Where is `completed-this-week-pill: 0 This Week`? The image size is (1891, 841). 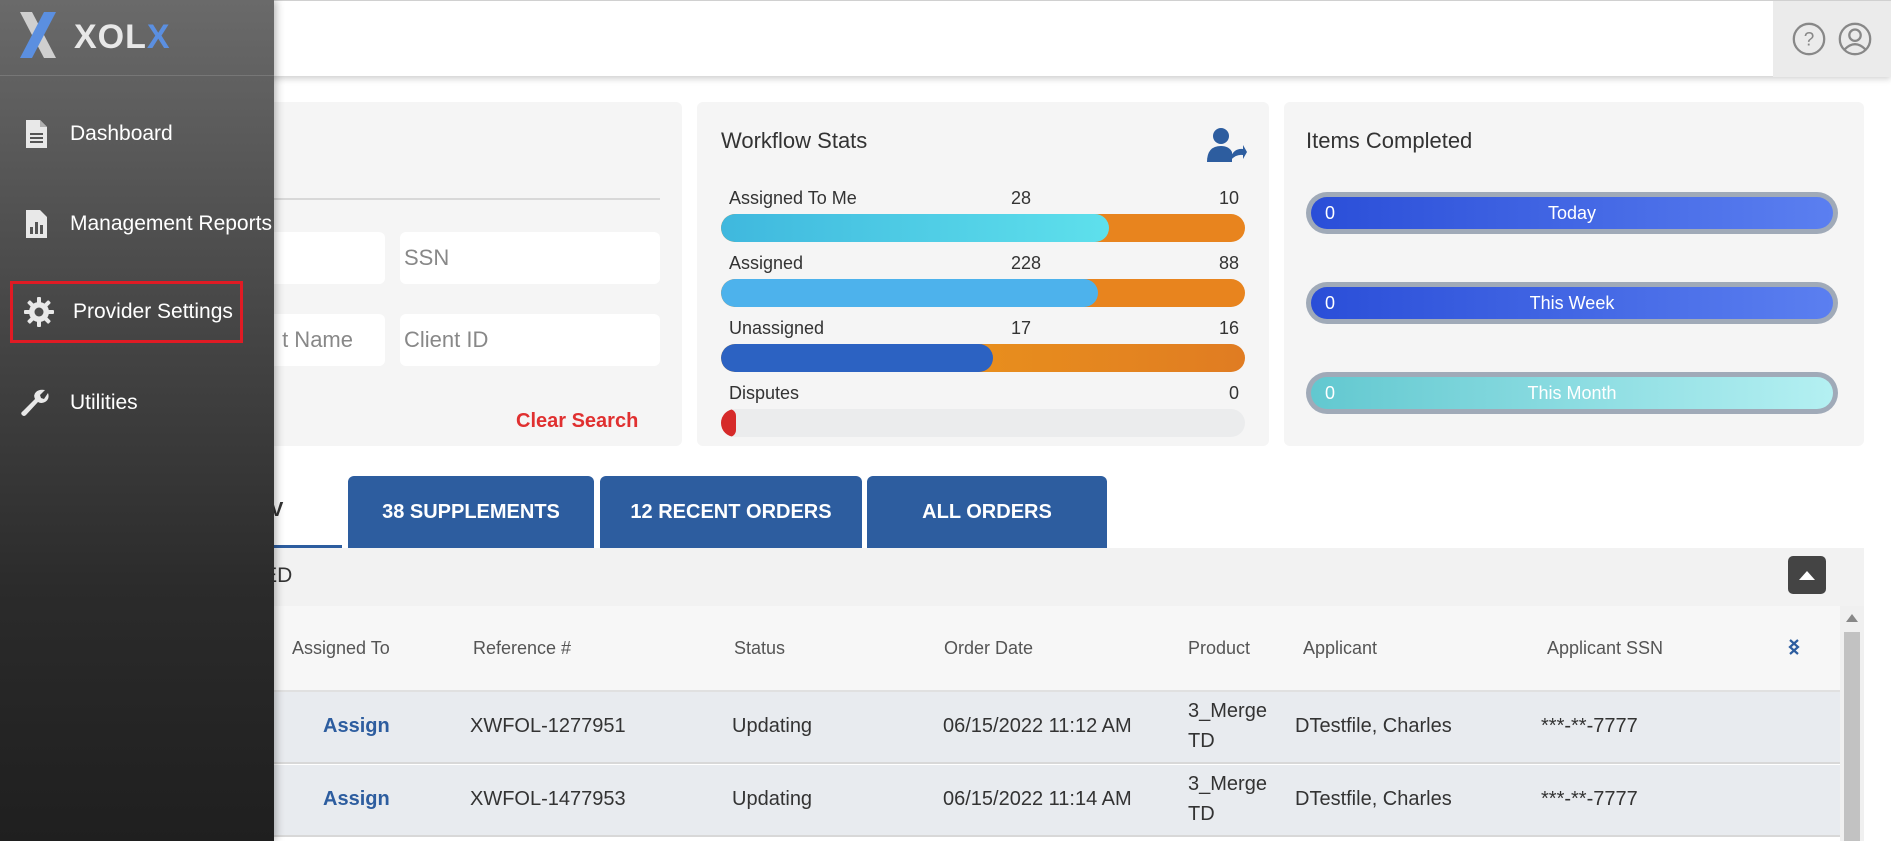 completed-this-week-pill: 0 This Week is located at coordinates (1572, 303).